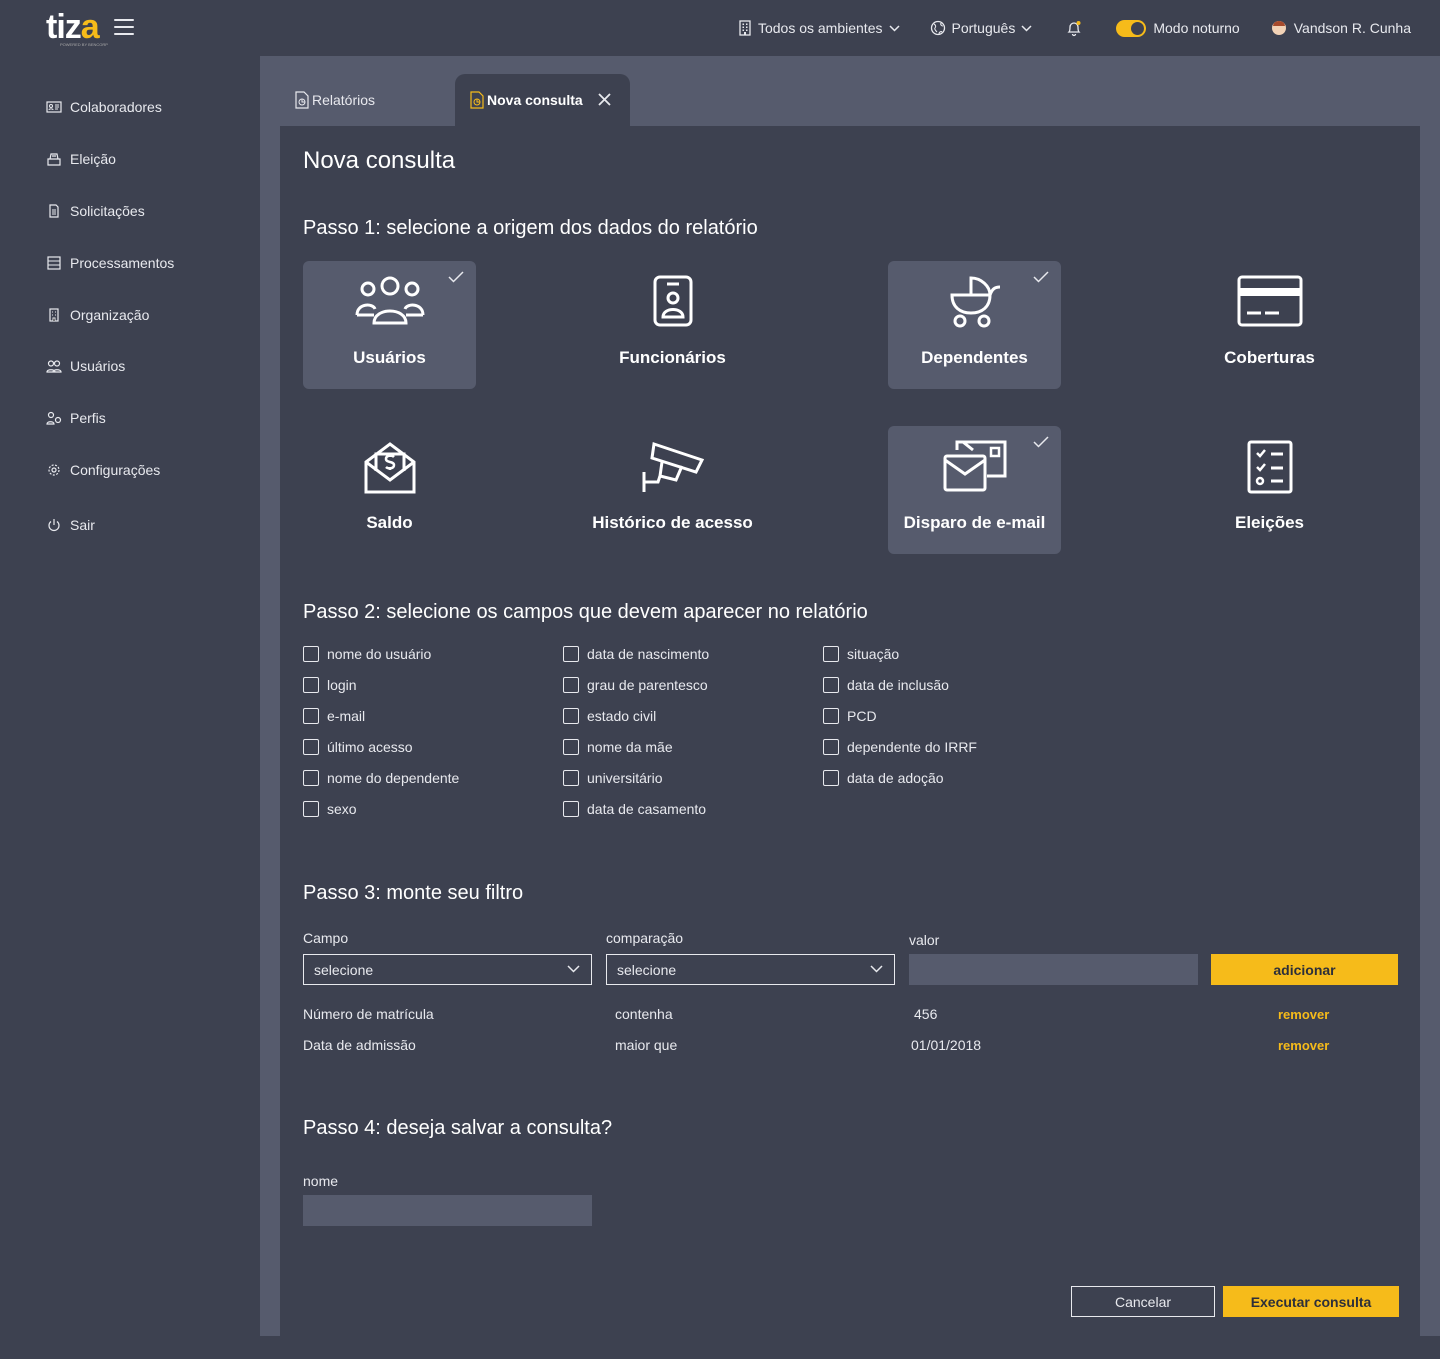 The image size is (1440, 1359). What do you see at coordinates (1178, 28) in the screenshot?
I see `night-mode-toggle: Modo noturno` at bounding box center [1178, 28].